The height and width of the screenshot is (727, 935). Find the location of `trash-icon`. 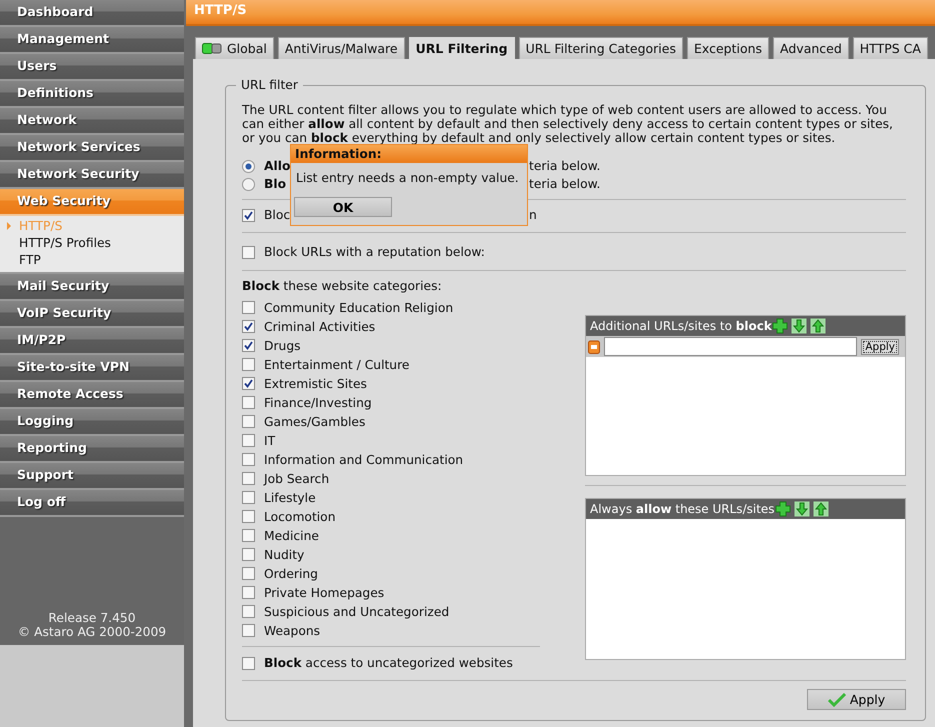

trash-icon is located at coordinates (594, 346).